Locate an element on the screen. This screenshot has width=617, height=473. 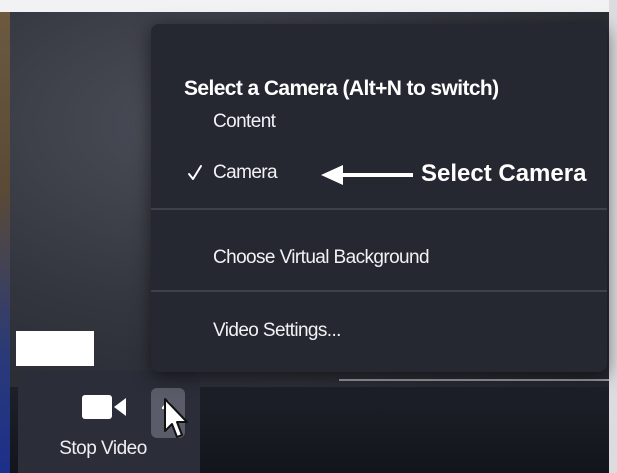
video-camera-icon is located at coordinates (104, 407).